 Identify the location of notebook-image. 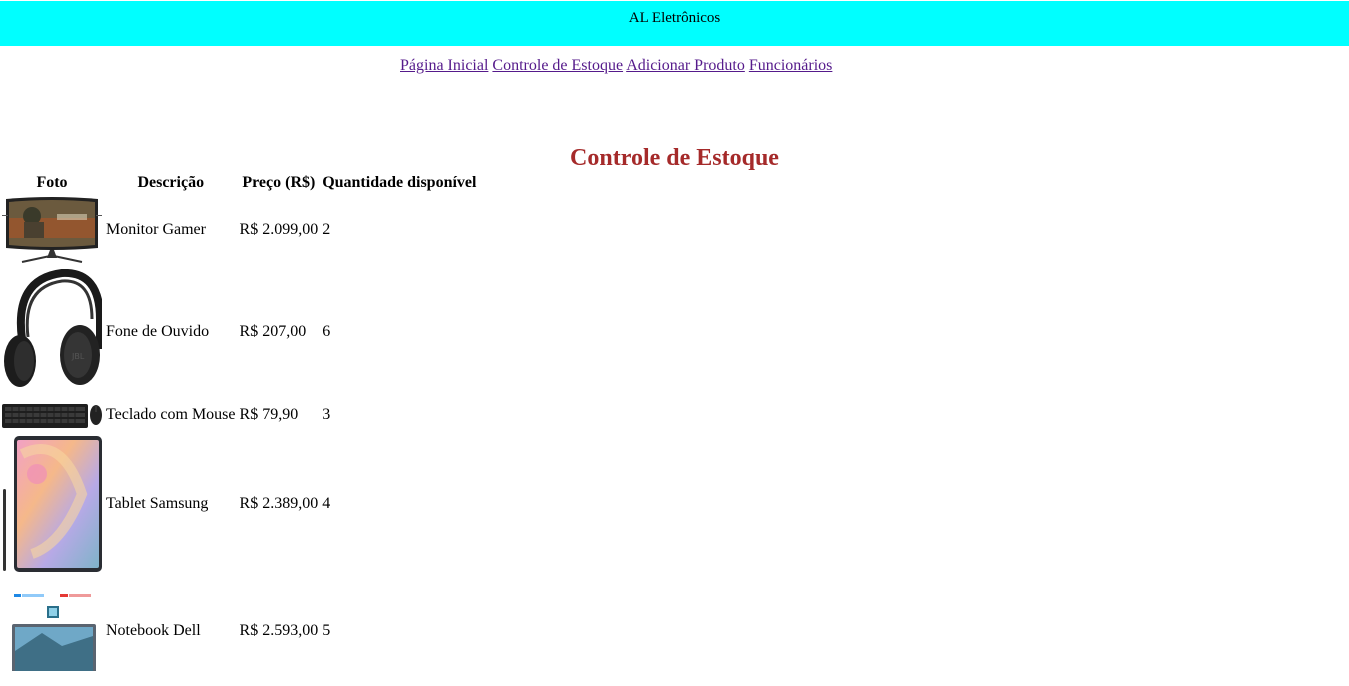
(54, 632).